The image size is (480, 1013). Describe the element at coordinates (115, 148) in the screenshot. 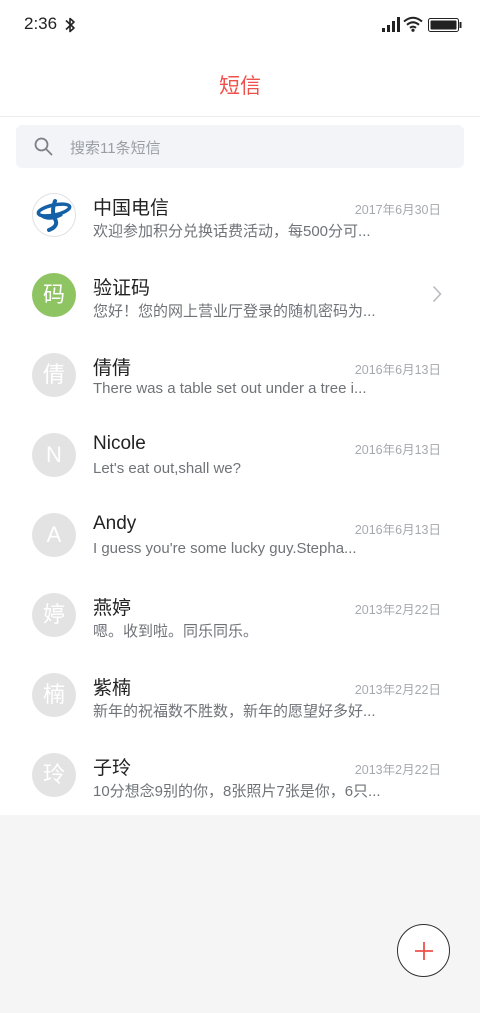

I see `search-placeholder: 搜索11条短信` at that location.